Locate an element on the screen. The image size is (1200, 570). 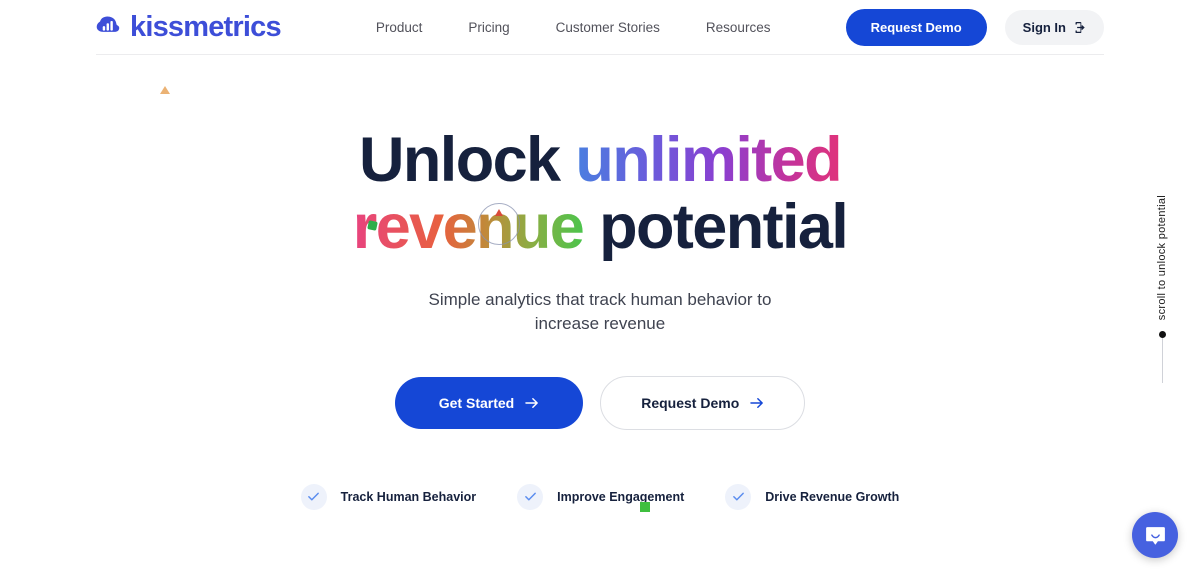
feature-item-track-human-behavior: Track Human Behavior is located at coordinates (388, 496).